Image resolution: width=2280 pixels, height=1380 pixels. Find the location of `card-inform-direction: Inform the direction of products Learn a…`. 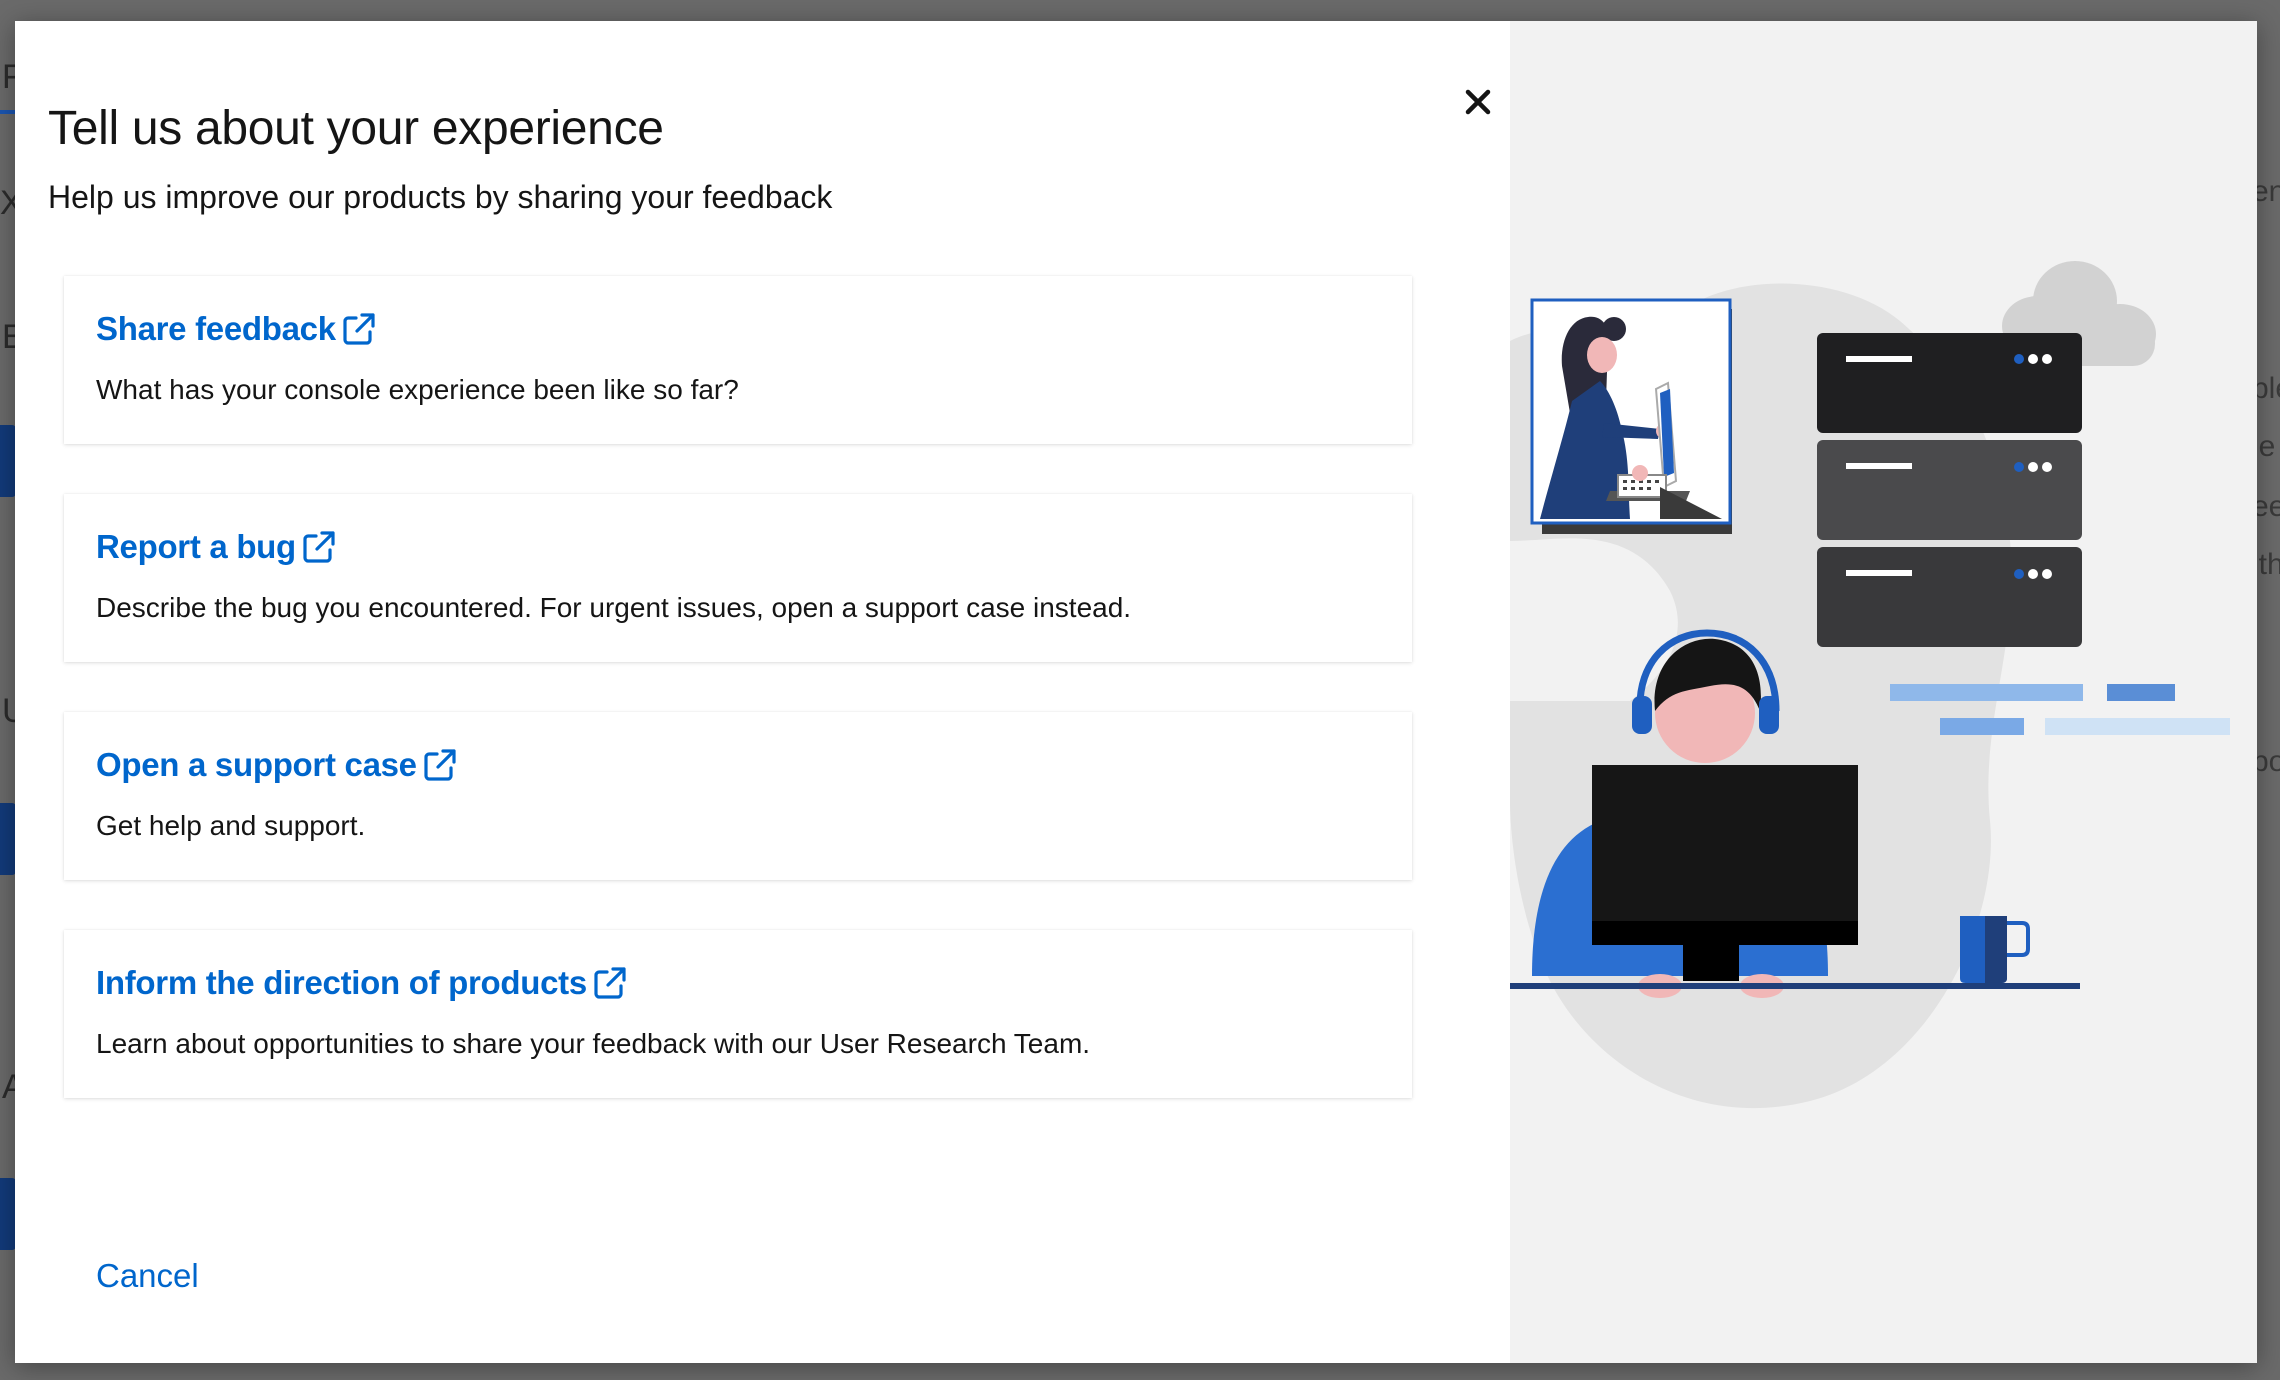

card-inform-direction: Inform the direction of products Learn a… is located at coordinates (738, 1014).